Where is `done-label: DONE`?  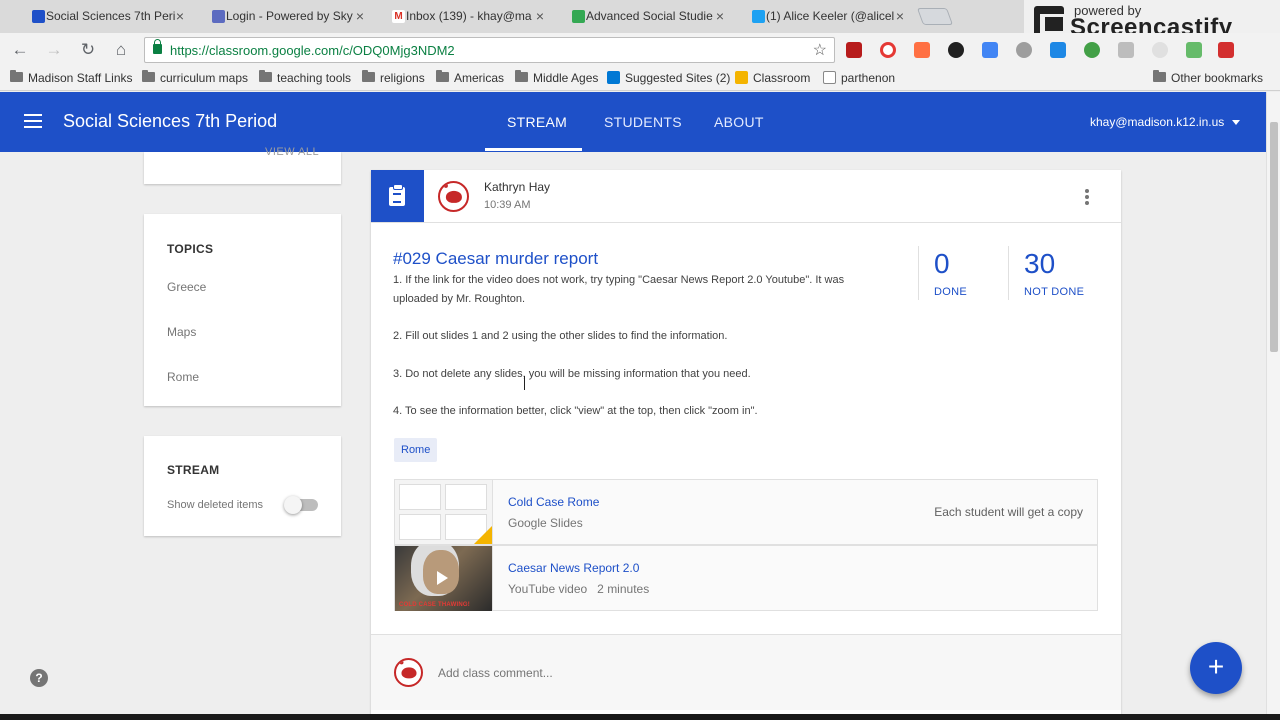 done-label: DONE is located at coordinates (950, 292).